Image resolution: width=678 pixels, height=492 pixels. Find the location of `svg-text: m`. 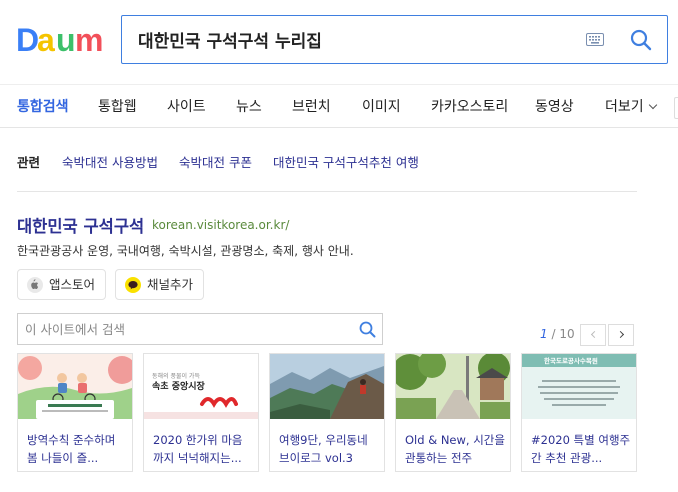

svg-text: m is located at coordinates (88, 39).